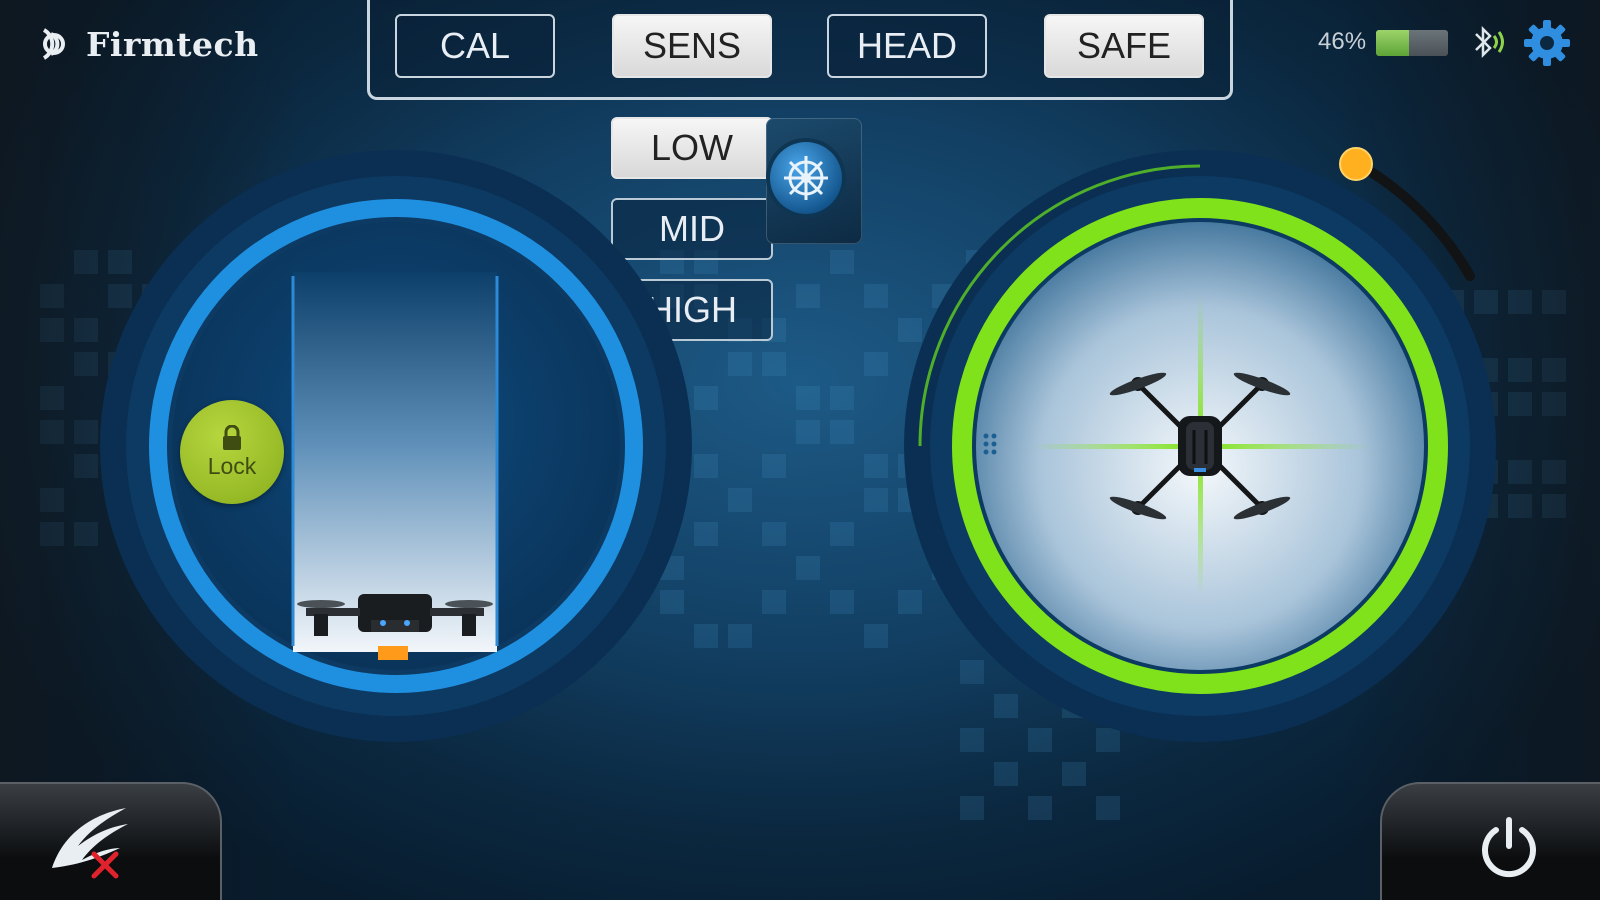  What do you see at coordinates (90, 843) in the screenshot?
I see `wing-disconnect-icon` at bounding box center [90, 843].